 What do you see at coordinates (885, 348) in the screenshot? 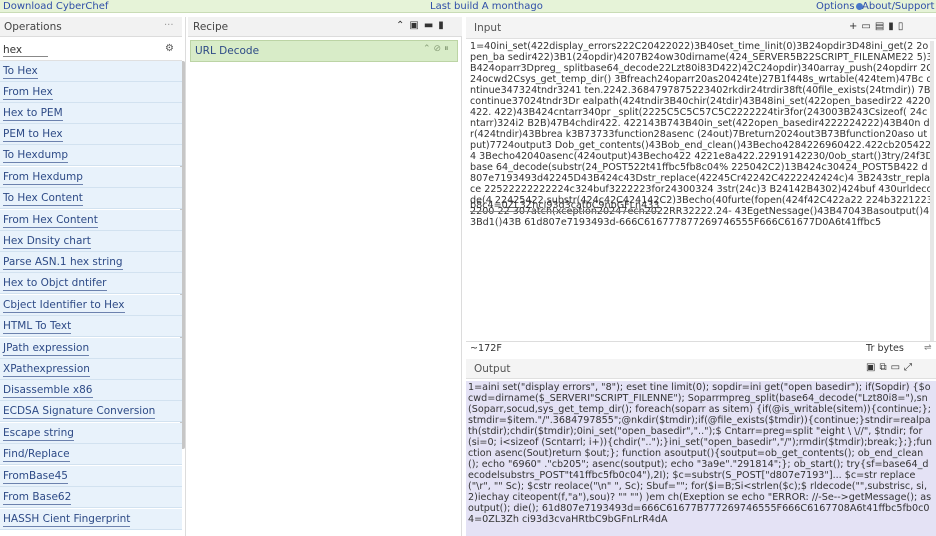
I see `input-type: Tr bytes` at bounding box center [885, 348].